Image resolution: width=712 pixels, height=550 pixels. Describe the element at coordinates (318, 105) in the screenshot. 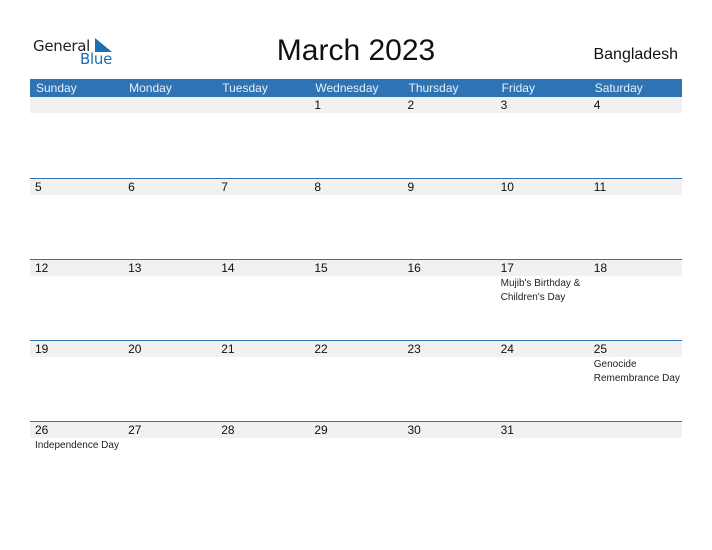

I see `day-number: 1` at that location.